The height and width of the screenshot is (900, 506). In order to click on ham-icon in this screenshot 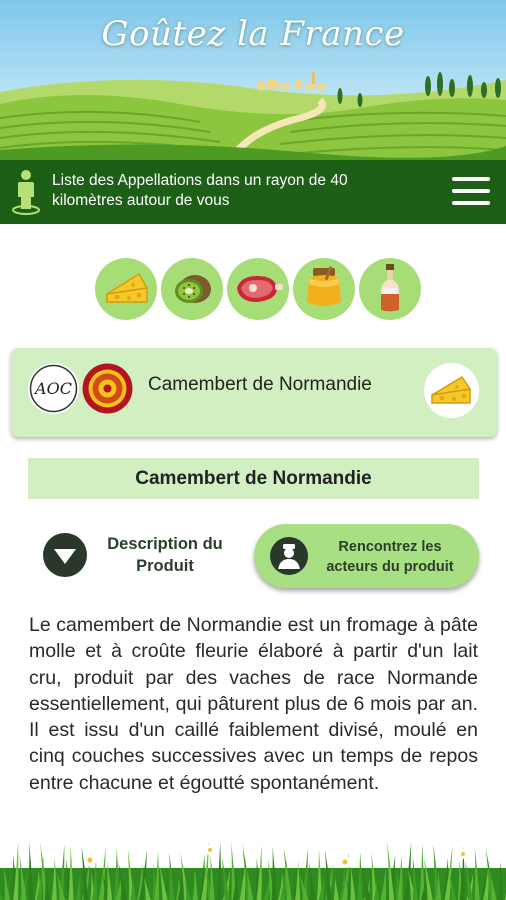, I will do `click(260, 289)`.